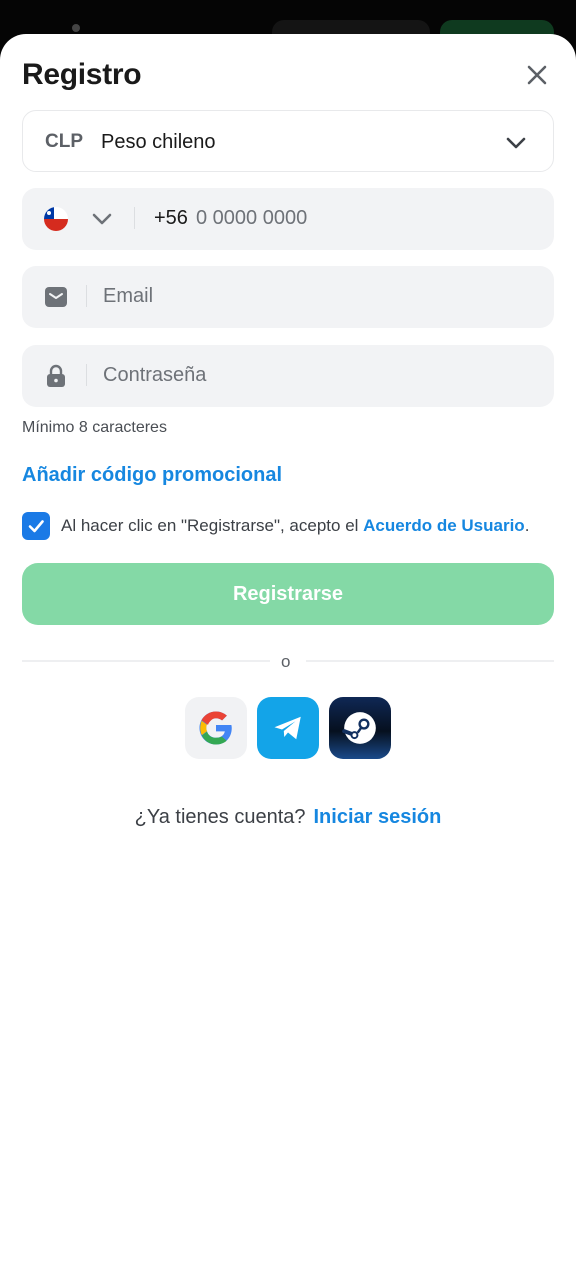  What do you see at coordinates (288, 376) in the screenshot?
I see `password-field: Contraseña` at bounding box center [288, 376].